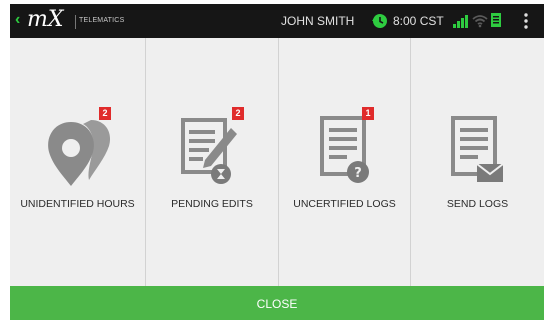  What do you see at coordinates (477, 204) in the screenshot?
I see `tile-label: SEND LOGS` at bounding box center [477, 204].